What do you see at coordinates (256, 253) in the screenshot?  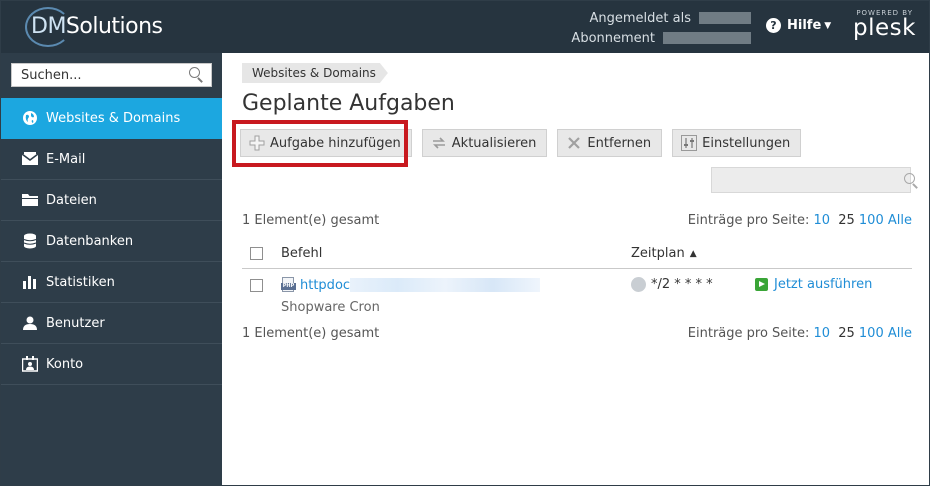 I see `select-all-checkbox` at bounding box center [256, 253].